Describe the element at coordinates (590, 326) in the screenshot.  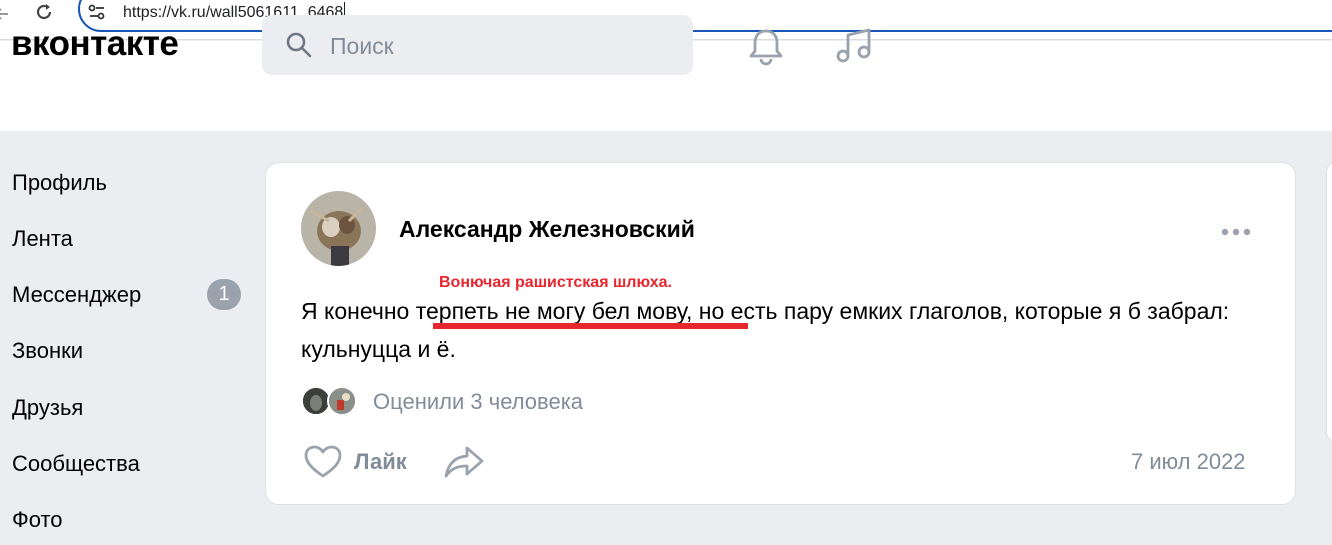
I see `red-underline-annotation` at that location.